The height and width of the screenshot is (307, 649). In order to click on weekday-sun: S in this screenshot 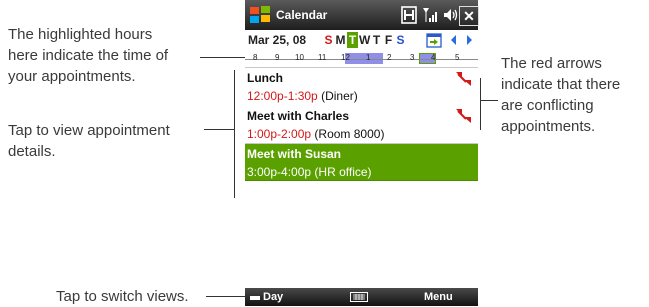, I will do `click(328, 40)`.